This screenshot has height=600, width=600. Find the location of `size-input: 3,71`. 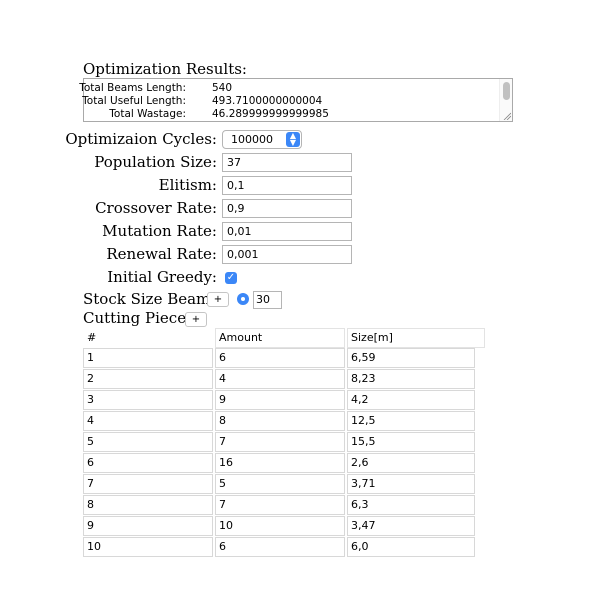

size-input: 3,71 is located at coordinates (411, 484).